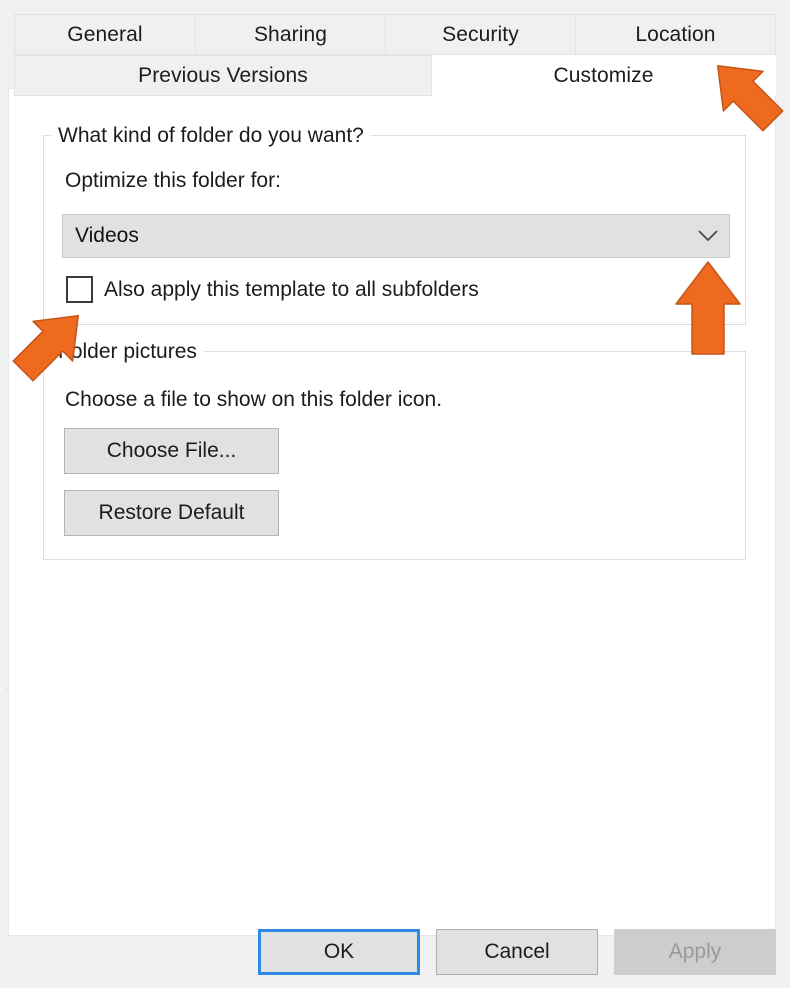 The height and width of the screenshot is (988, 790). I want to click on tab-row-primary: General Sharing Security Location, so click(395, 34).